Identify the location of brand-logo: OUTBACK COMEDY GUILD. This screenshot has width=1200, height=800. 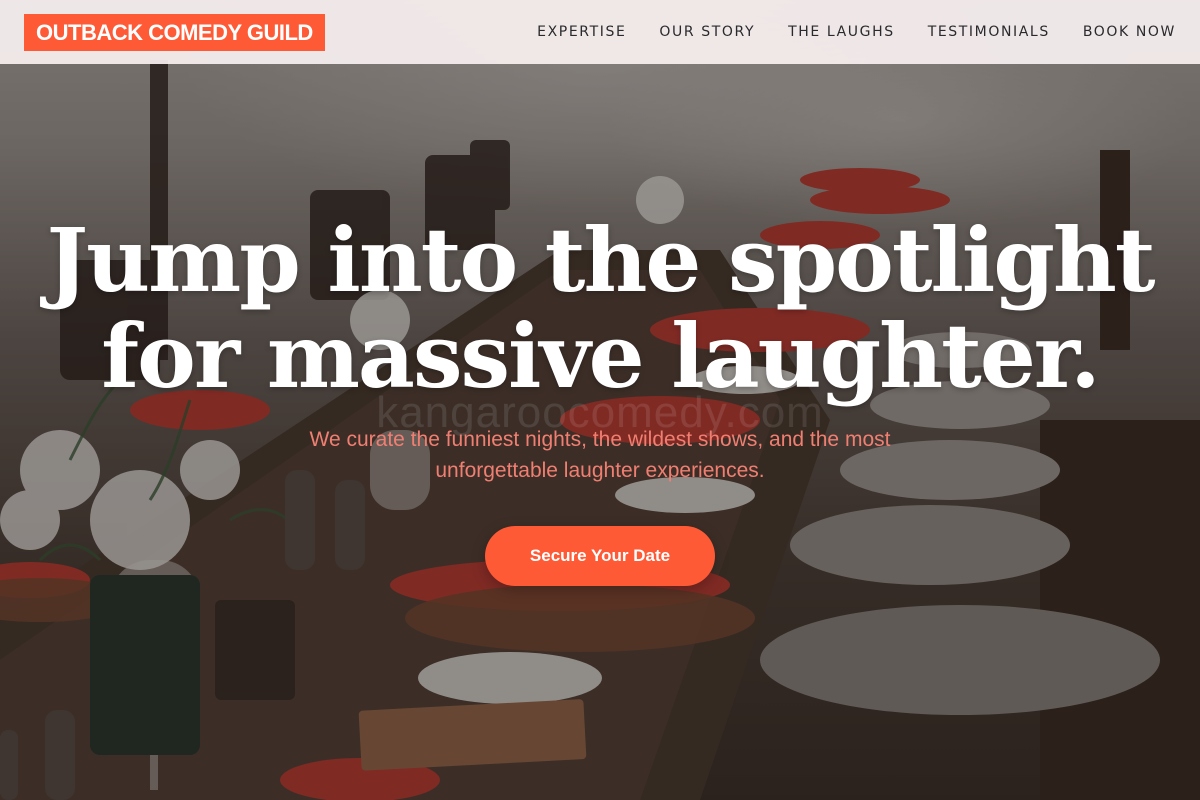
(174, 32).